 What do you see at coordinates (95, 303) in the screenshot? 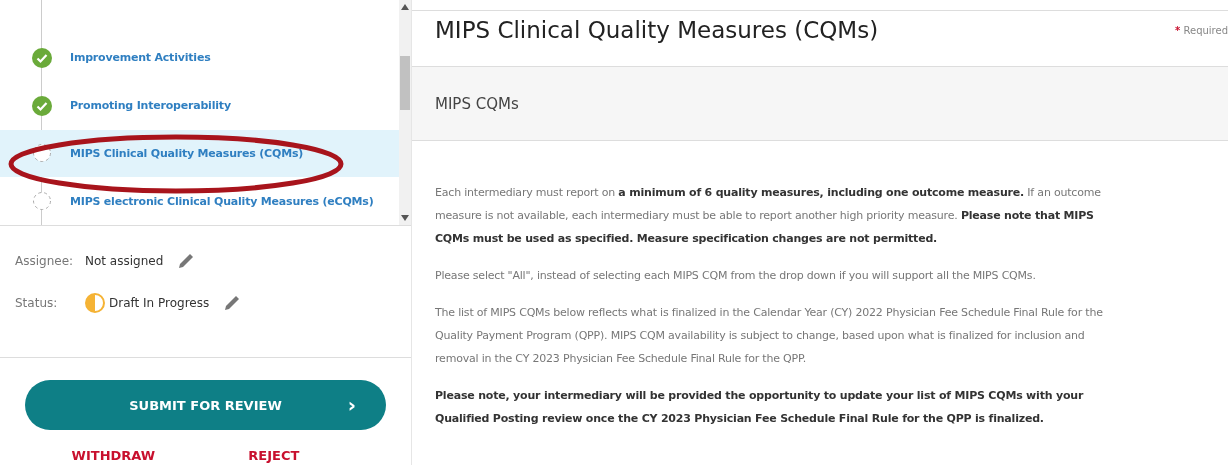
I see `half-circle-icon` at bounding box center [95, 303].